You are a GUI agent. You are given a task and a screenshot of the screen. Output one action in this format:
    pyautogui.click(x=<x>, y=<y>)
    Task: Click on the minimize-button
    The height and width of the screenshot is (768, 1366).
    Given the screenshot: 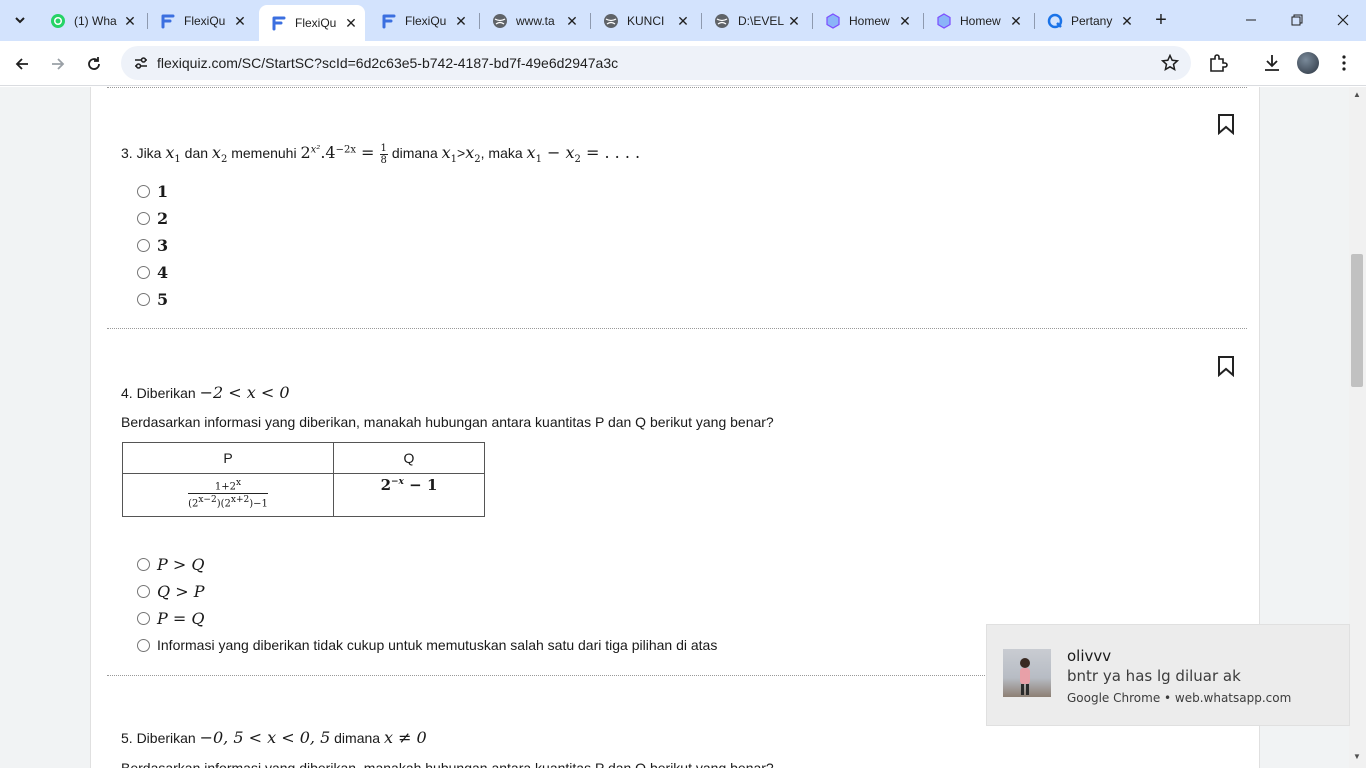 What is the action you would take?
    pyautogui.click(x=1251, y=20)
    